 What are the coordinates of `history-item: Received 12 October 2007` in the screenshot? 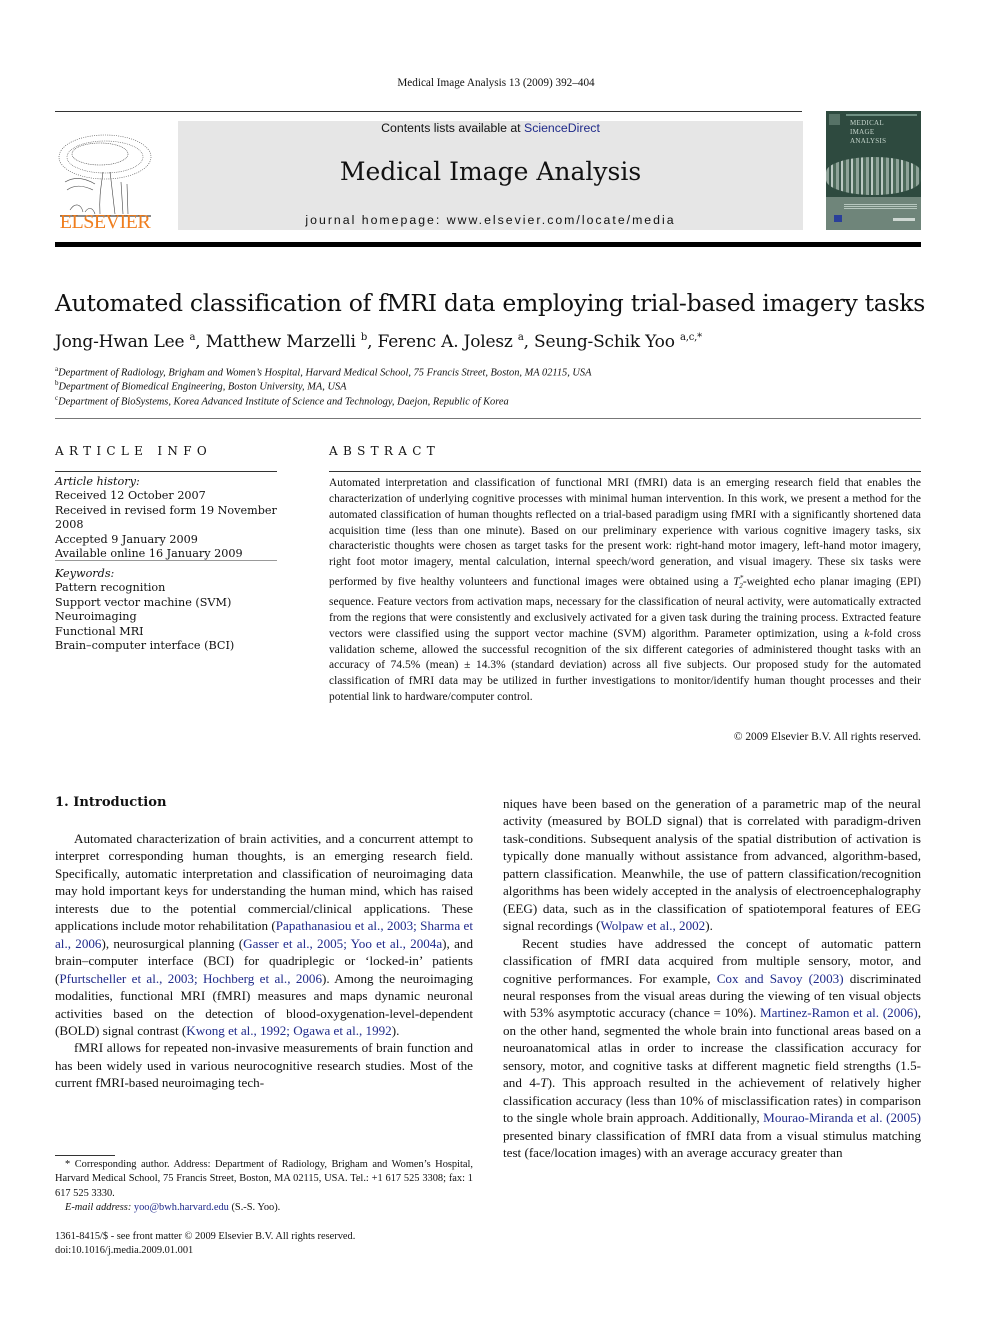 It's located at (130, 496).